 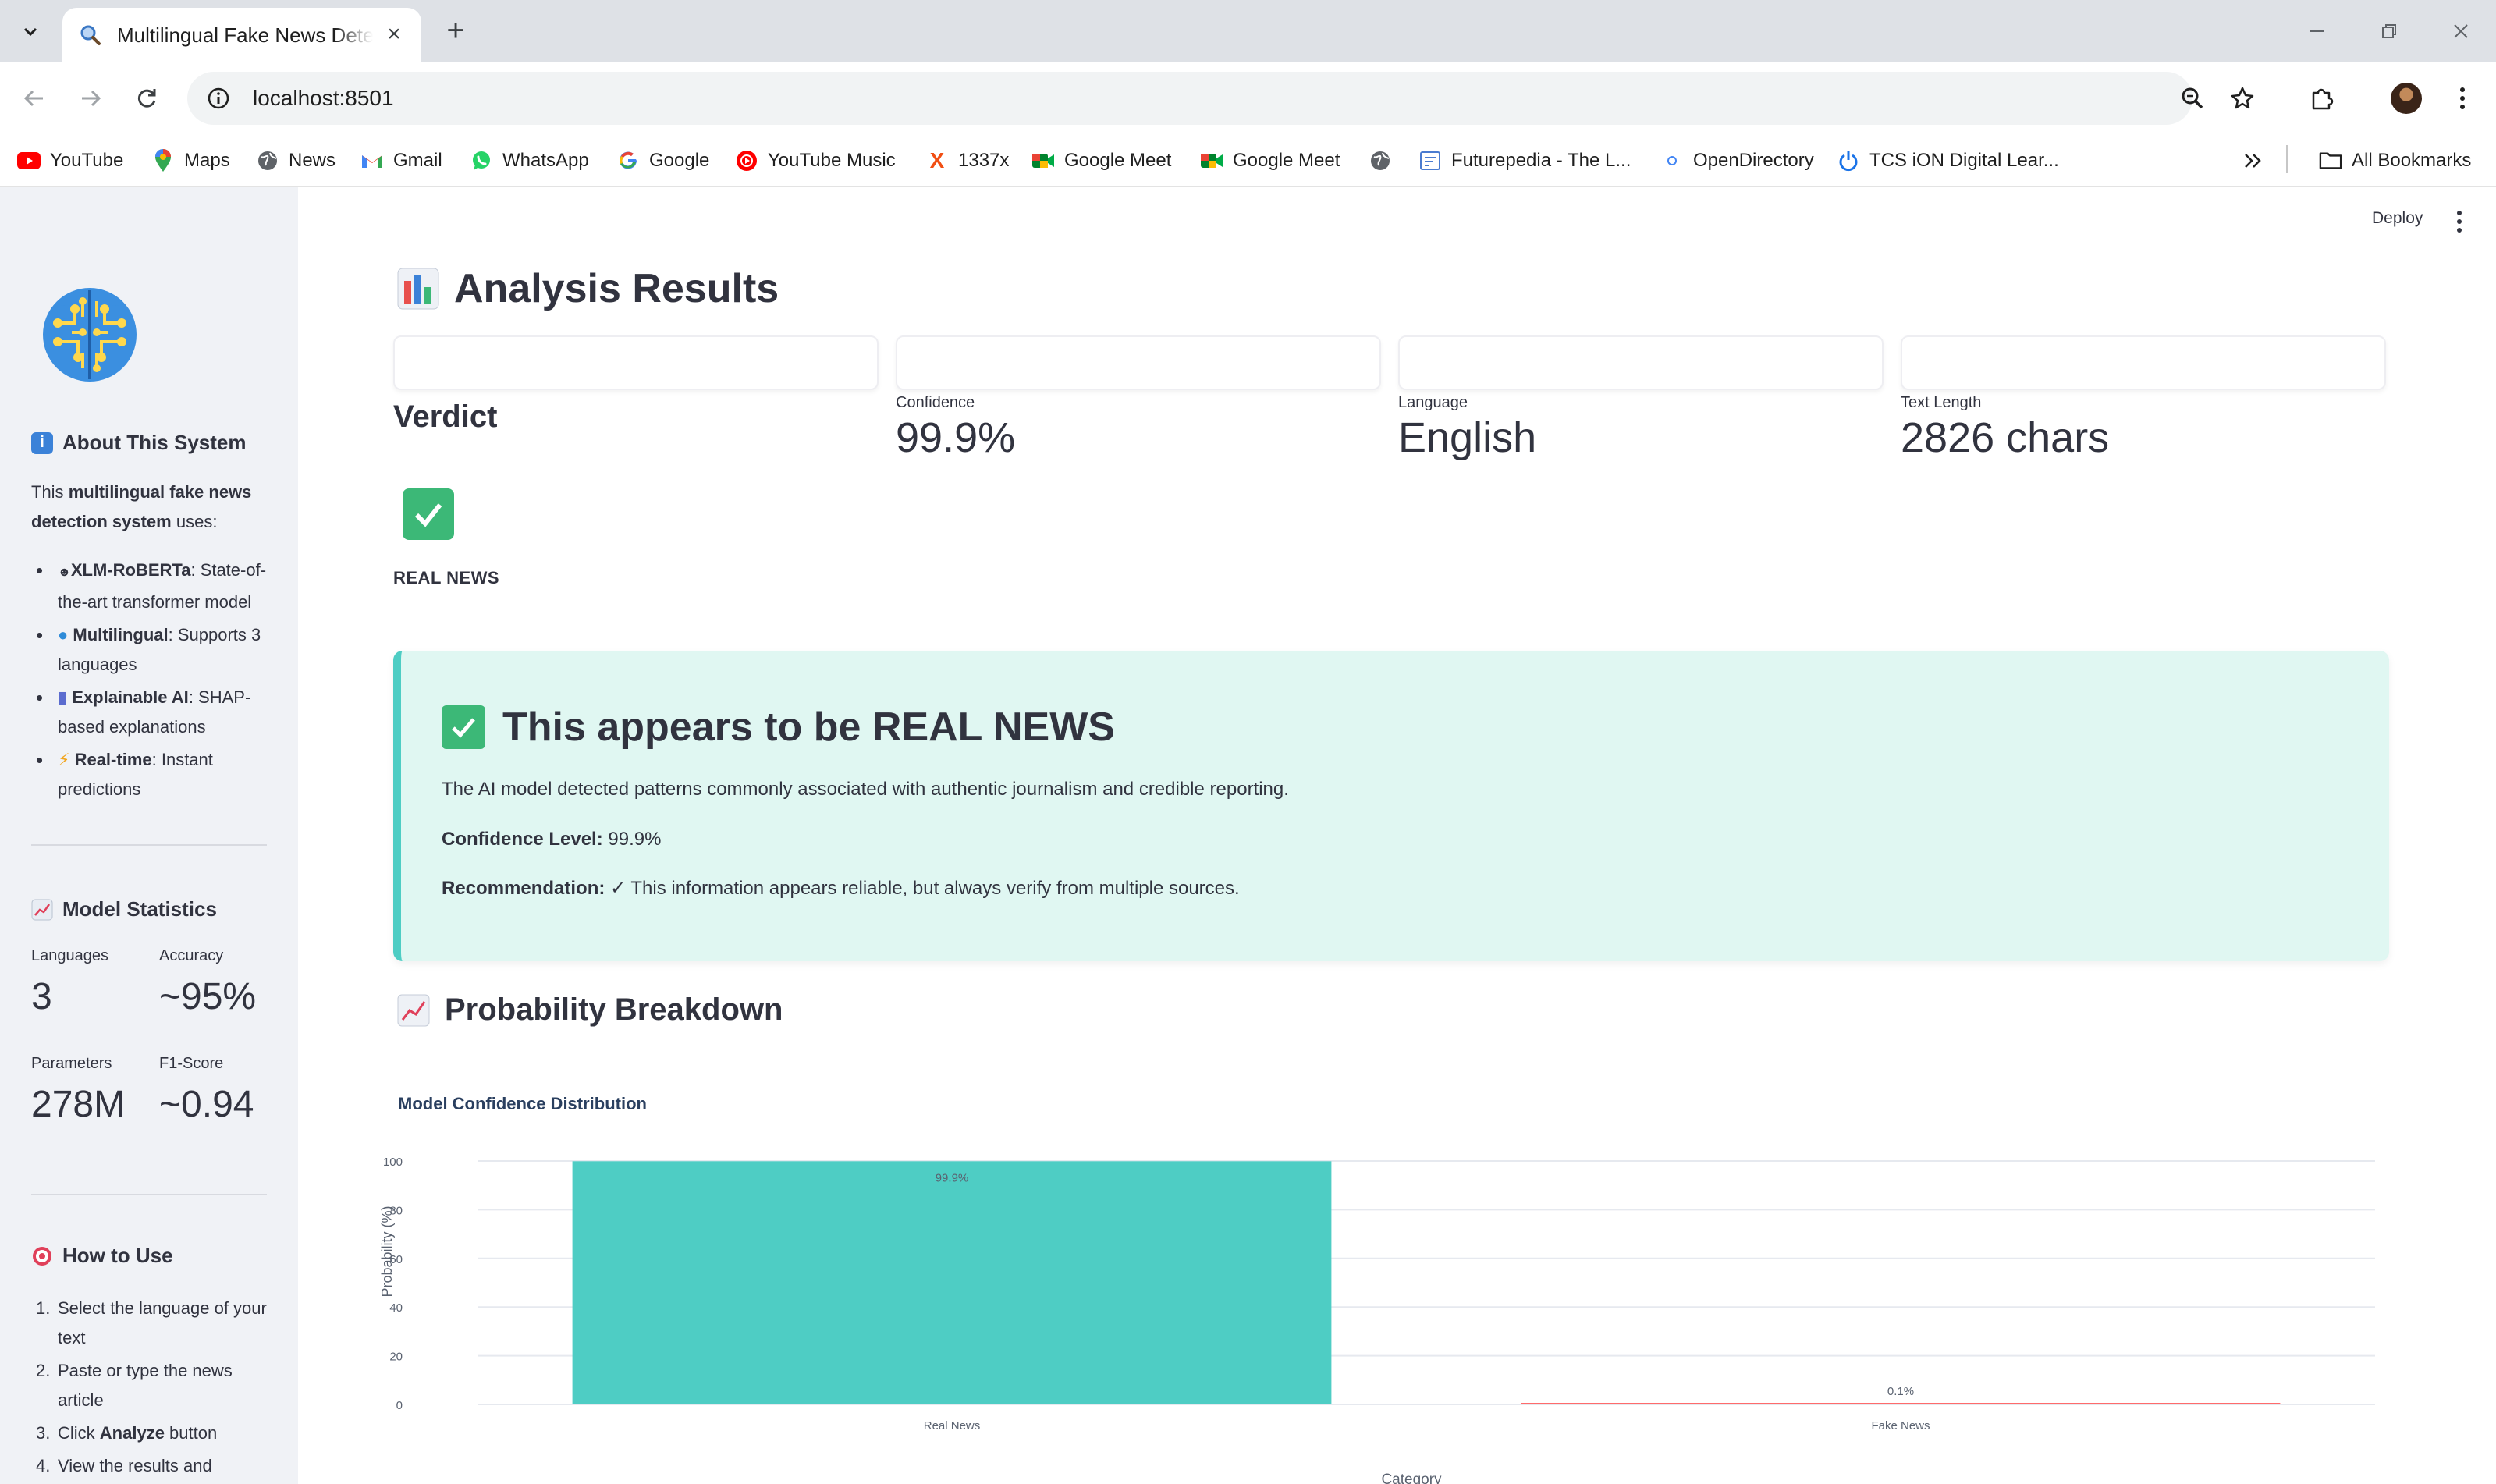 I want to click on address-bar: localhost:8501, so click(x=1220, y=99).